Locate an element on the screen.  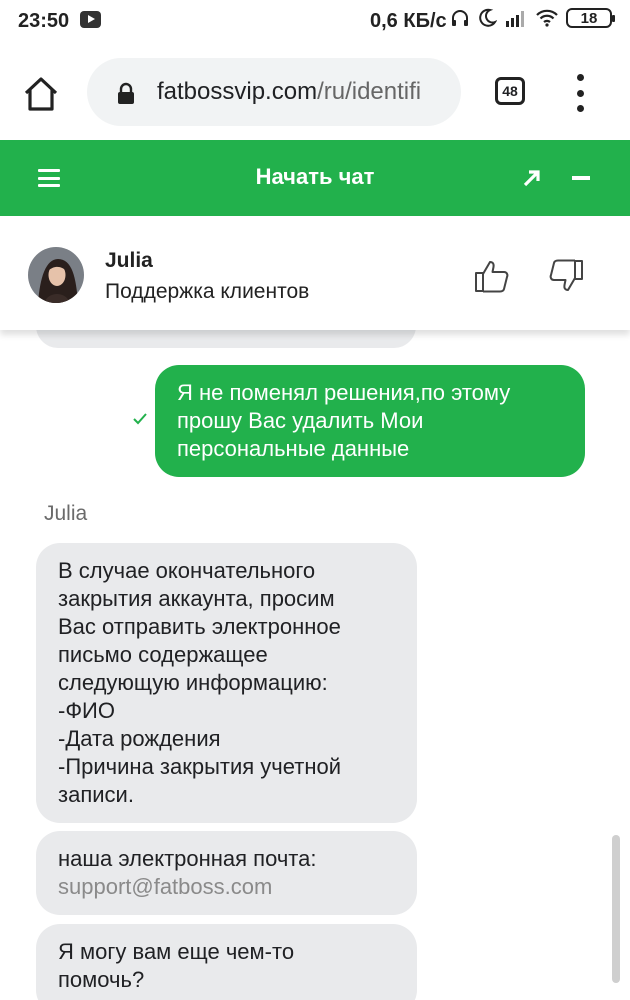
message-line: Я могу вам еще чем-то is located at coordinates (176, 951).